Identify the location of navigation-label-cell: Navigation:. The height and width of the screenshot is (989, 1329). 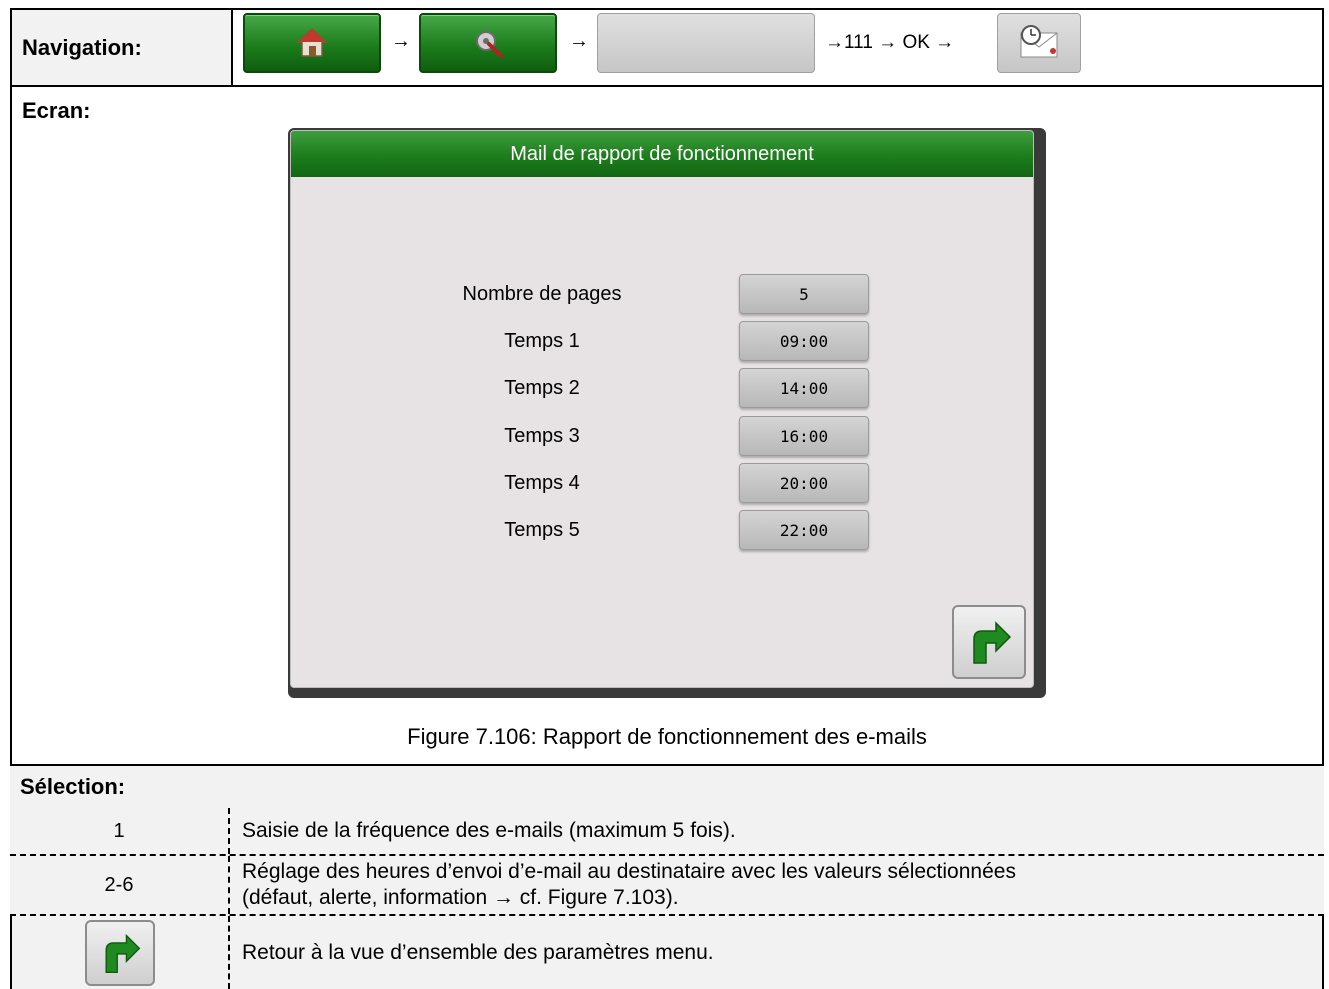
(122, 47).